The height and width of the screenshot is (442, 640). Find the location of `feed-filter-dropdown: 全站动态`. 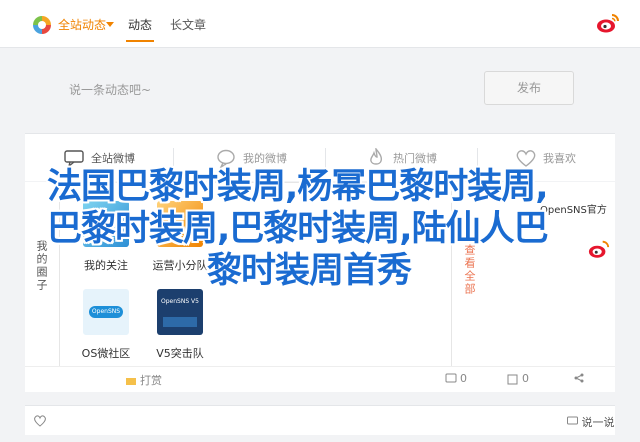

feed-filter-dropdown: 全站动态 is located at coordinates (82, 24).